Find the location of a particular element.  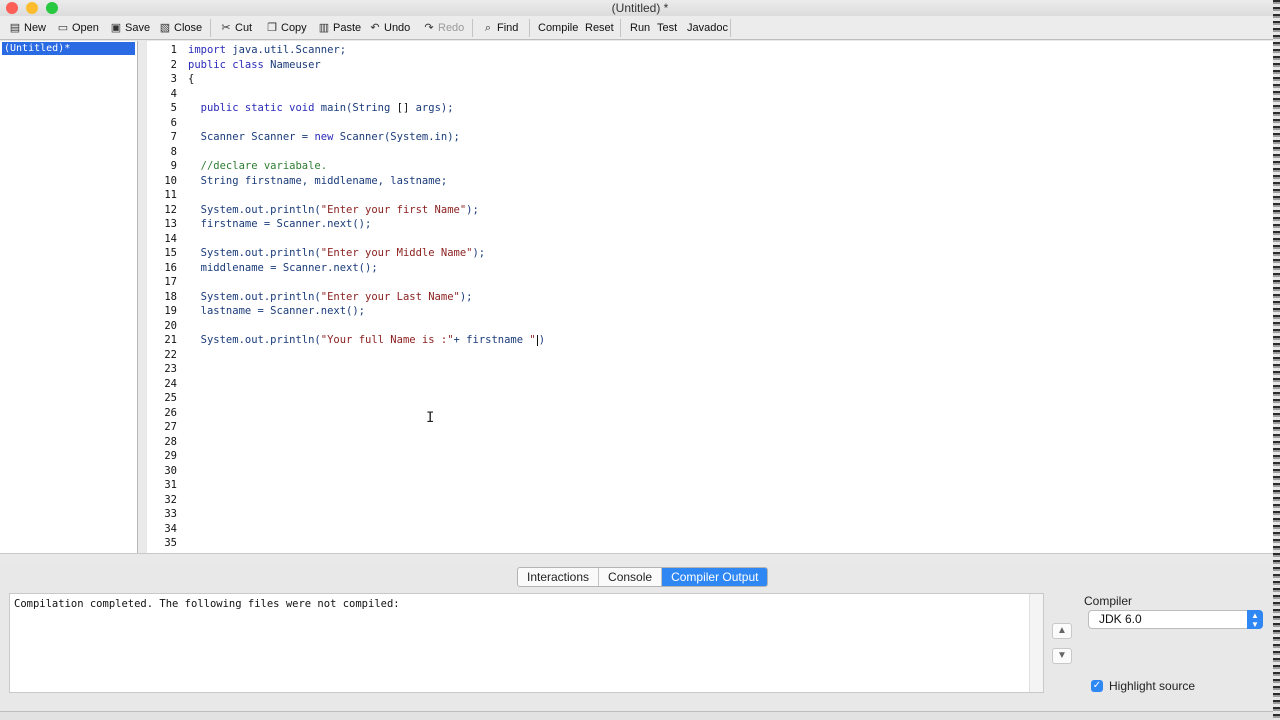

line-number: 28 is located at coordinates (170, 441).